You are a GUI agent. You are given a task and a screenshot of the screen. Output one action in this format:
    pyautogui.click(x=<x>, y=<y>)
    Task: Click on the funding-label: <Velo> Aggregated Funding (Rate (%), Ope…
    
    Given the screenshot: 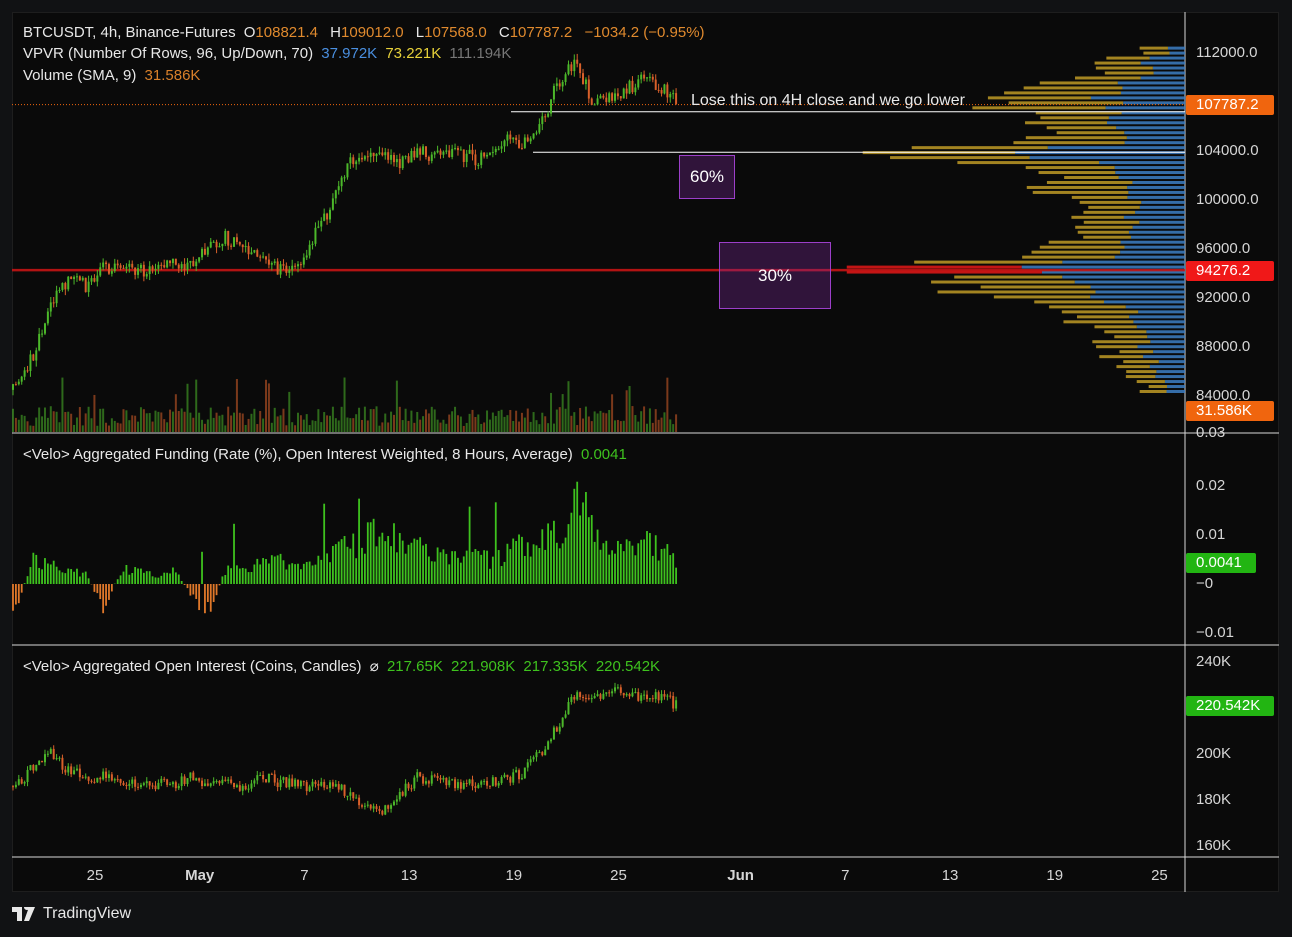 What is the action you would take?
    pyautogui.click(x=298, y=454)
    